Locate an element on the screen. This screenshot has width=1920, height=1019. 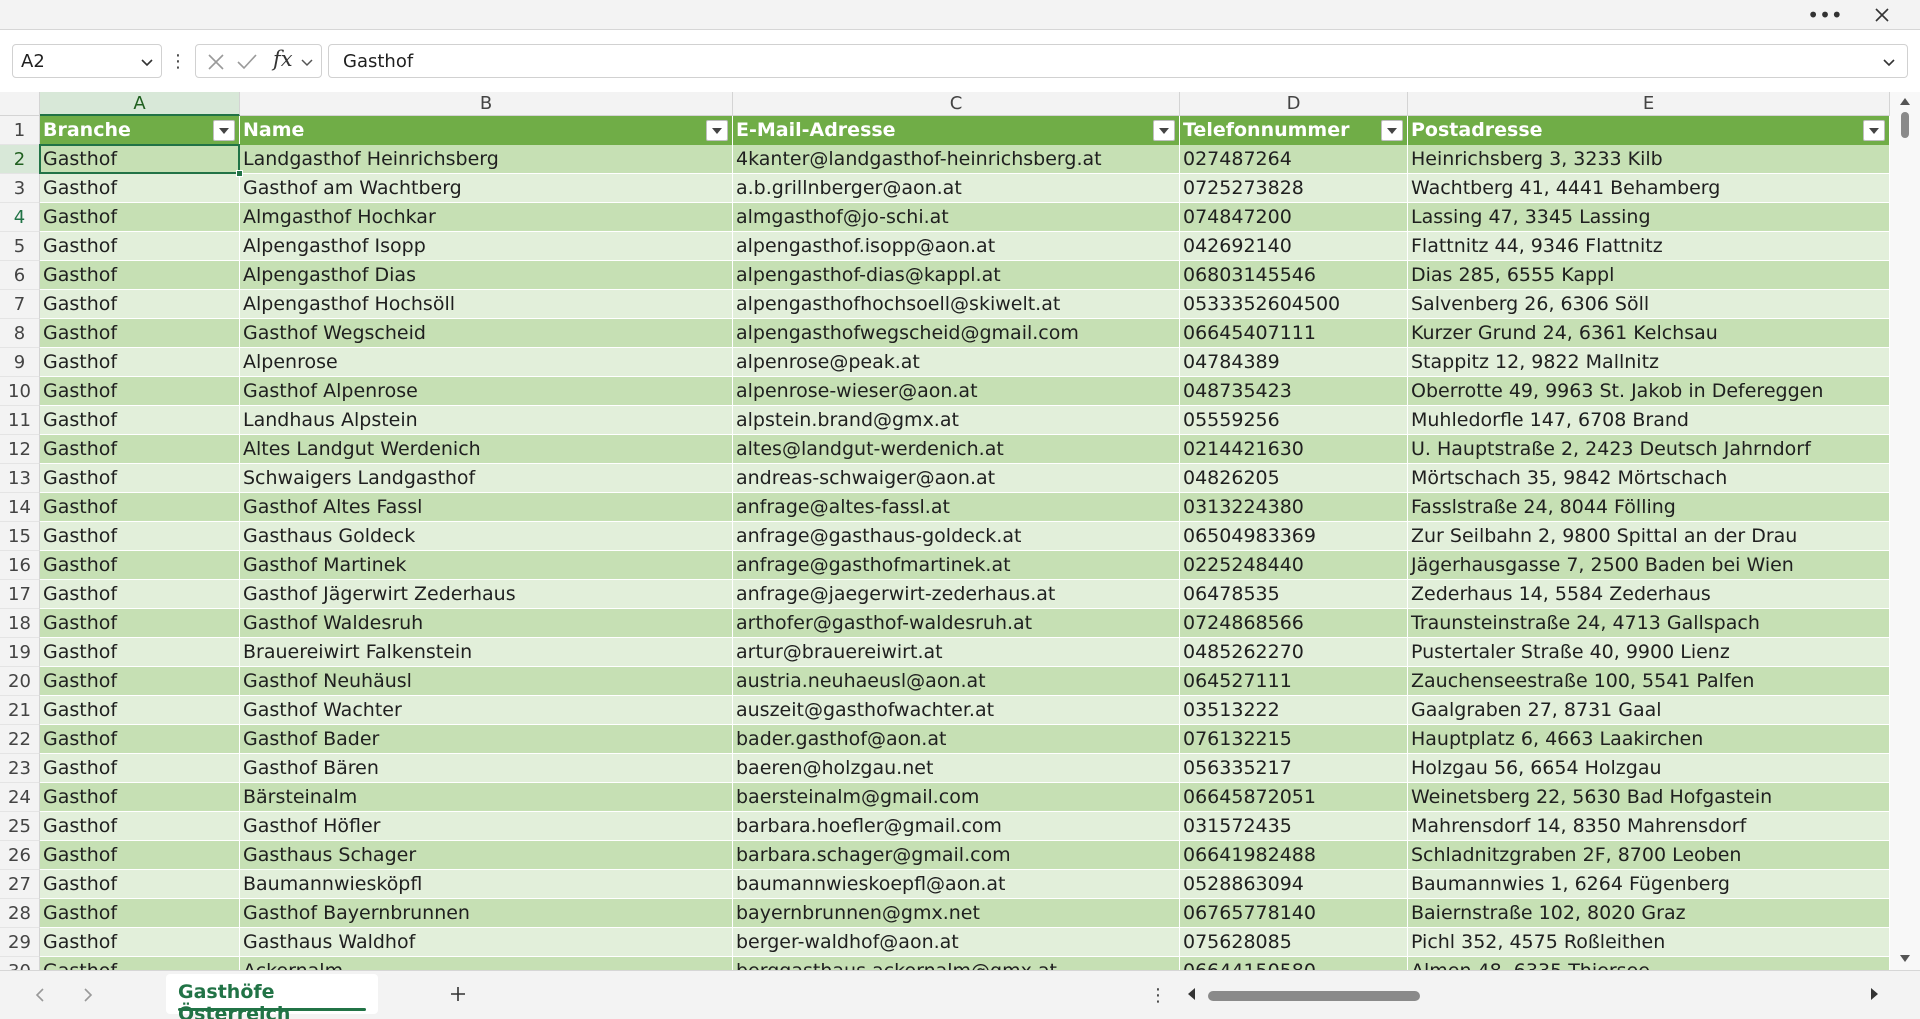
table-cell: almgasthof@jo-schi.at is located at coordinates (956, 217).